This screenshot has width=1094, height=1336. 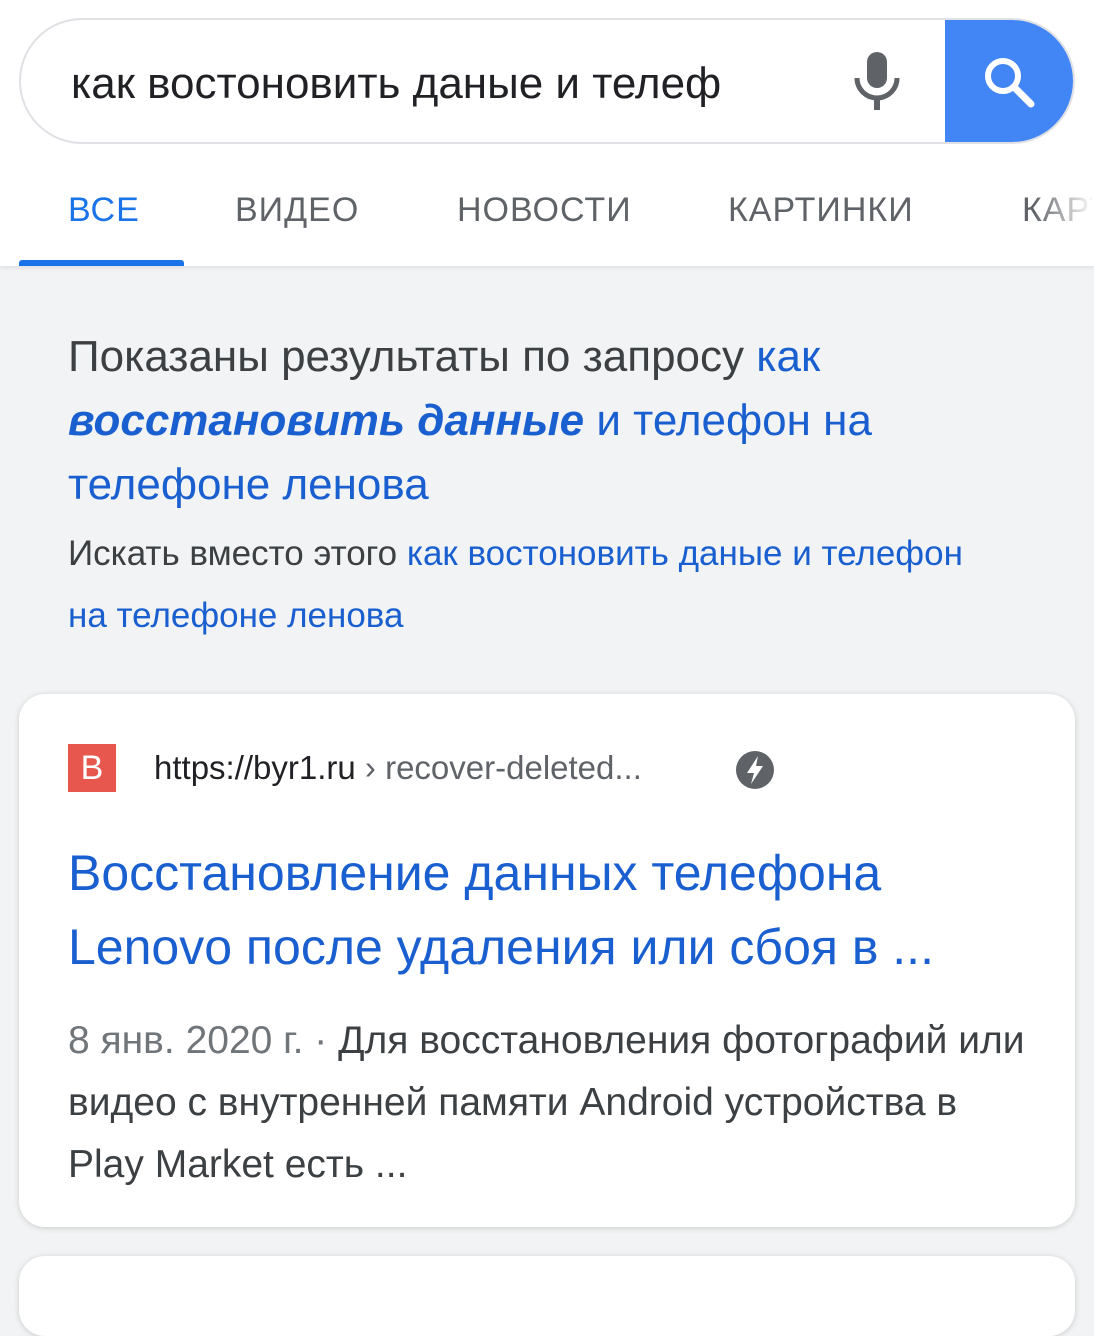 I want to click on tab-images: КАРТИНКИ, so click(x=821, y=210).